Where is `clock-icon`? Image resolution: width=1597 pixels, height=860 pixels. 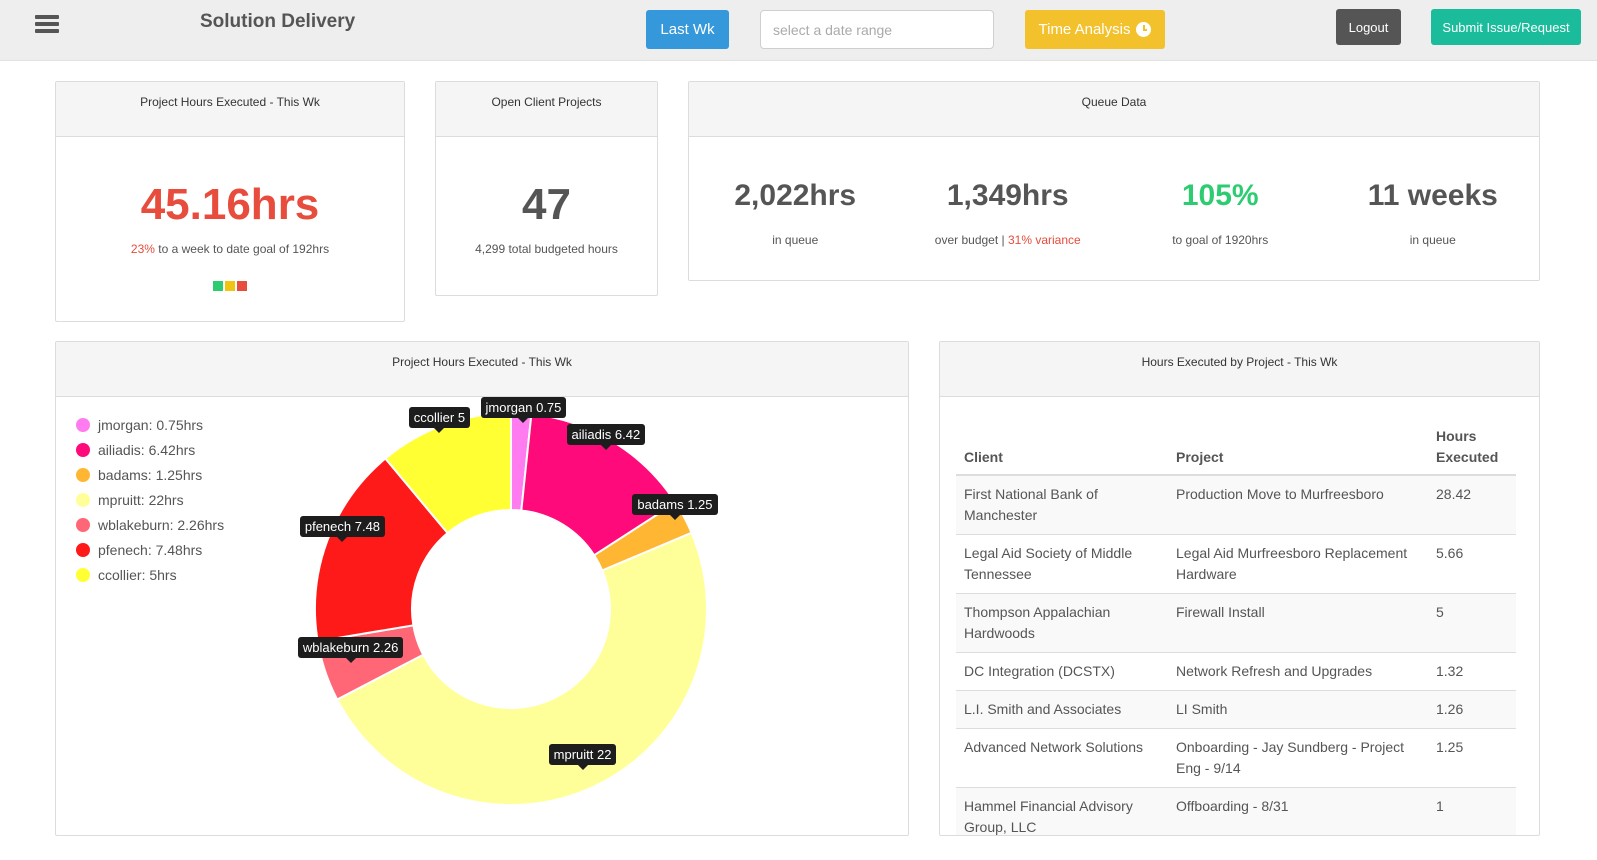 clock-icon is located at coordinates (1144, 29).